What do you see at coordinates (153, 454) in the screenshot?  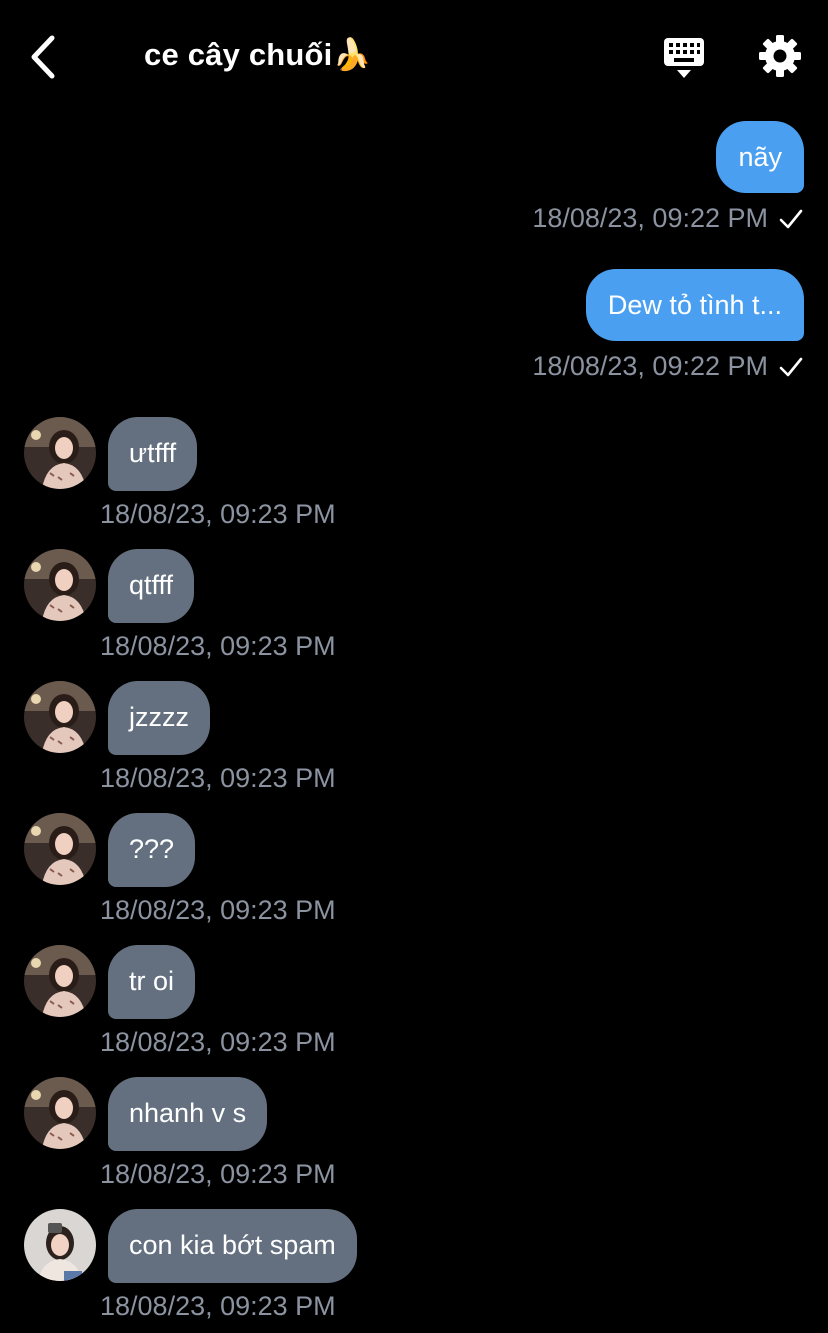 I see `message-bubble: ưtfff` at bounding box center [153, 454].